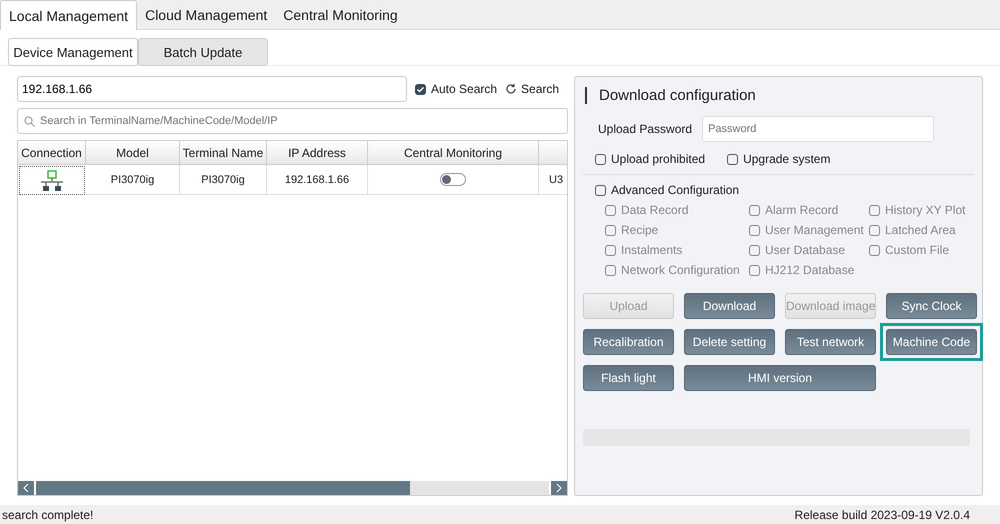 The height and width of the screenshot is (524, 1000). What do you see at coordinates (52, 153) in the screenshot?
I see `column-header: Connection` at bounding box center [52, 153].